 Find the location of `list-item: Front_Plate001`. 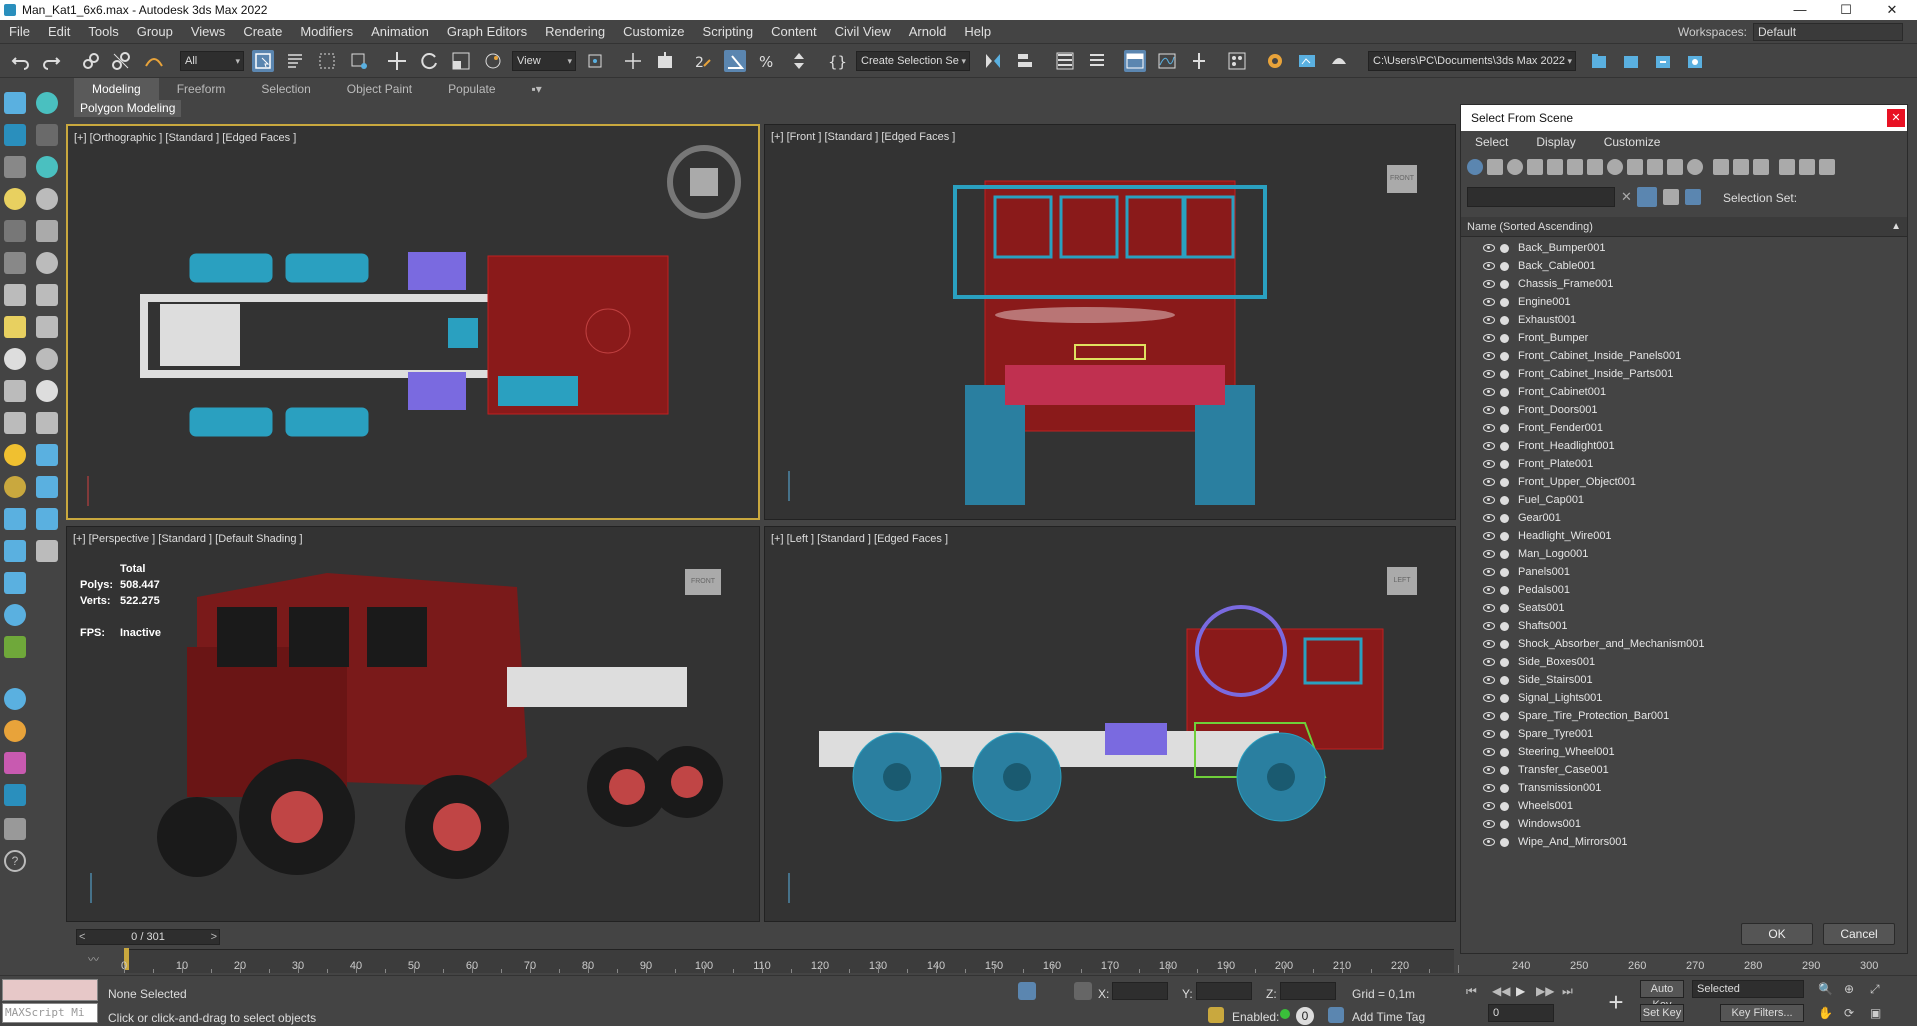

list-item: Front_Plate001 is located at coordinates (1684, 464).